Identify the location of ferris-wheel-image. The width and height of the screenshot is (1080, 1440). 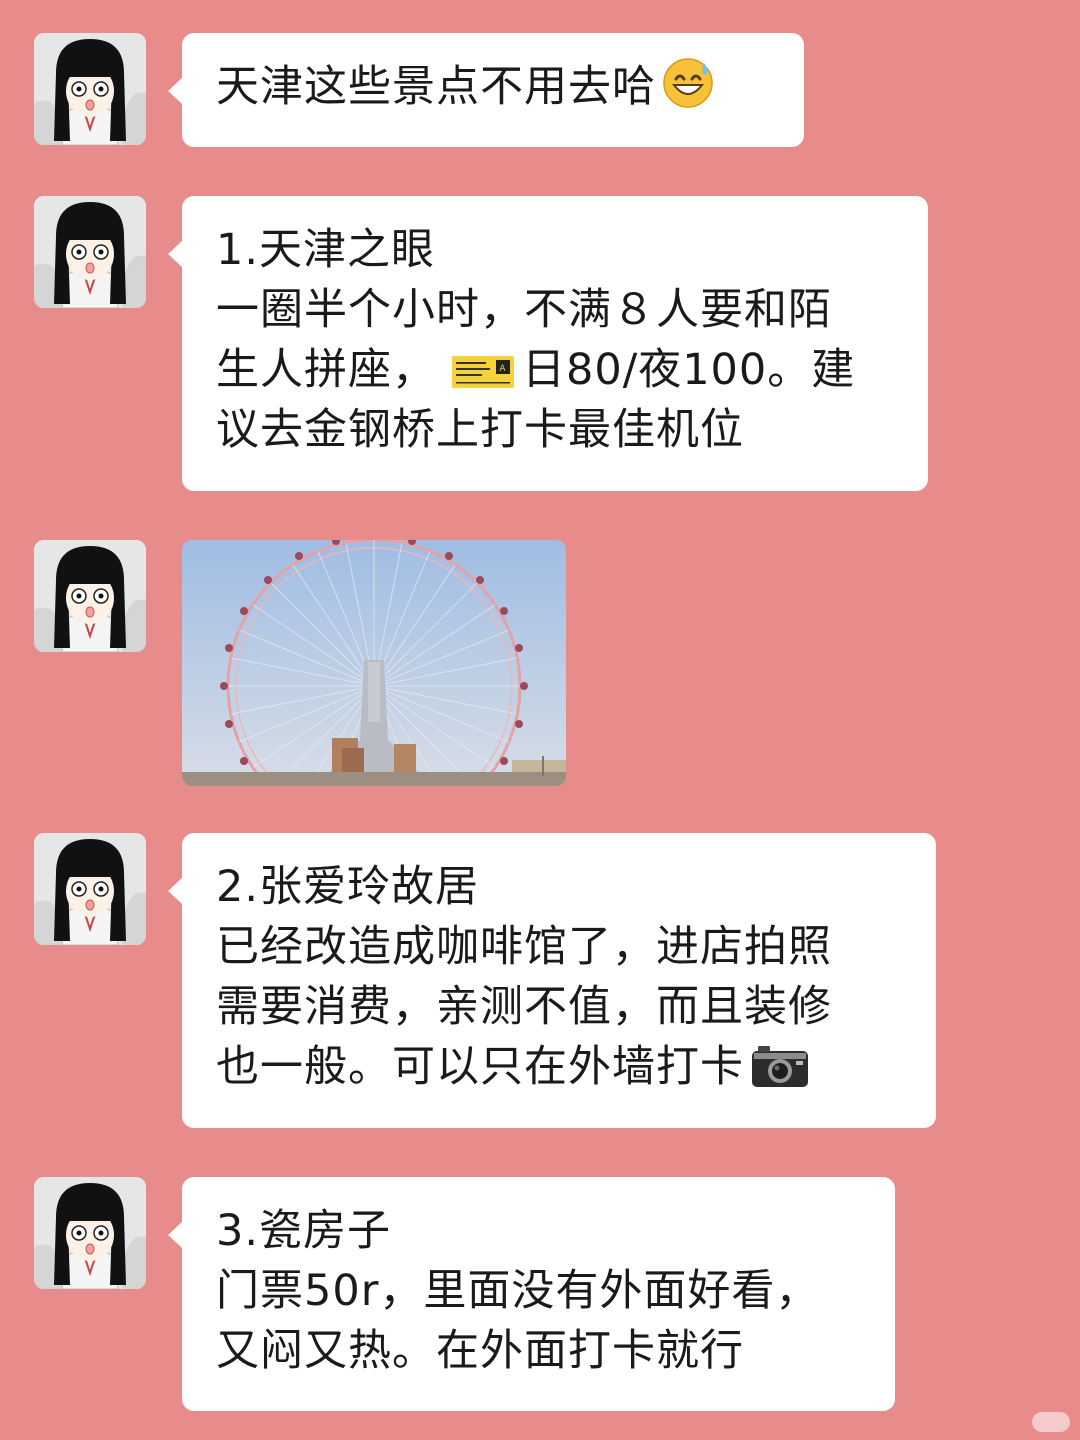
(374, 663).